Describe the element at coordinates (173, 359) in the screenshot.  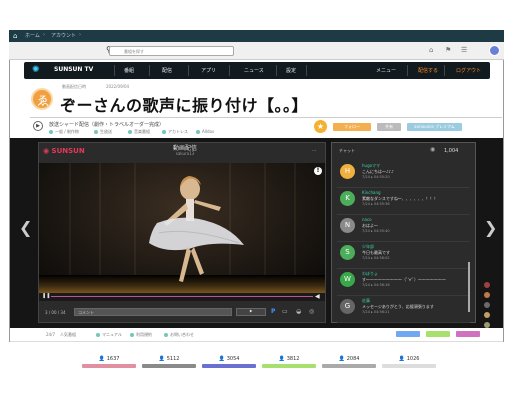
I see `stat-value: 5112` at that location.